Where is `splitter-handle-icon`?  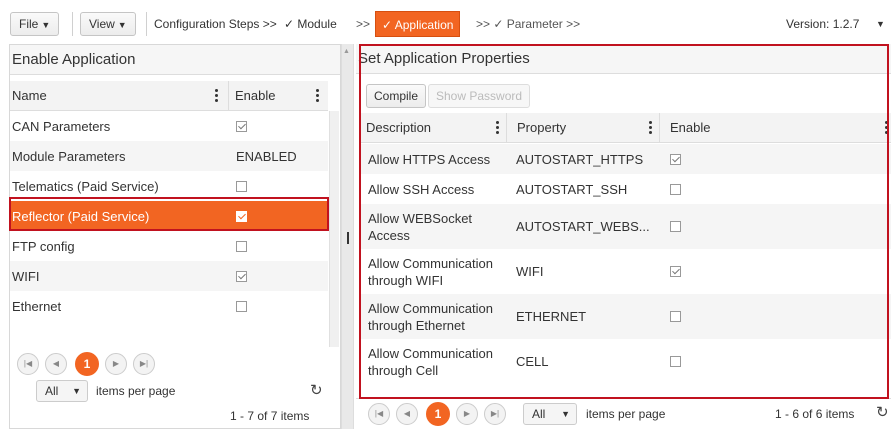 splitter-handle-icon is located at coordinates (348, 238).